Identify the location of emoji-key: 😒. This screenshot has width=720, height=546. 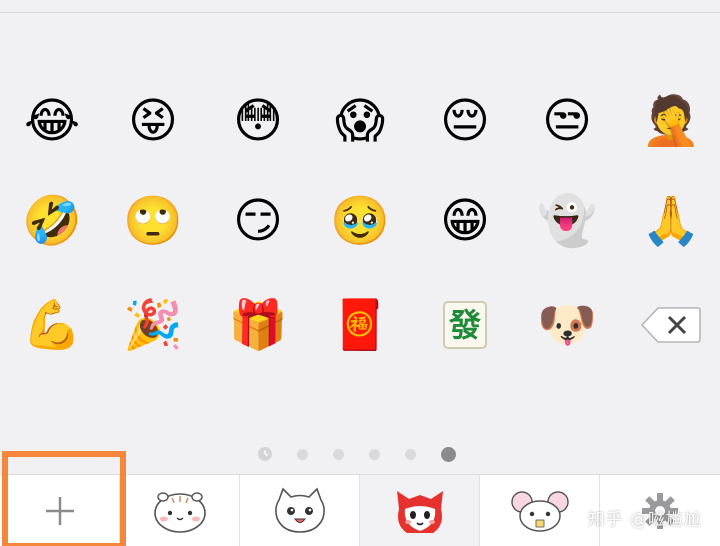
(567, 121).